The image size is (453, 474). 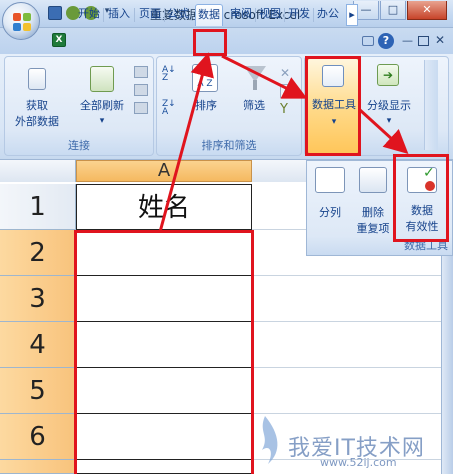 I want to click on group-dialog-launcher, so click(x=431, y=105).